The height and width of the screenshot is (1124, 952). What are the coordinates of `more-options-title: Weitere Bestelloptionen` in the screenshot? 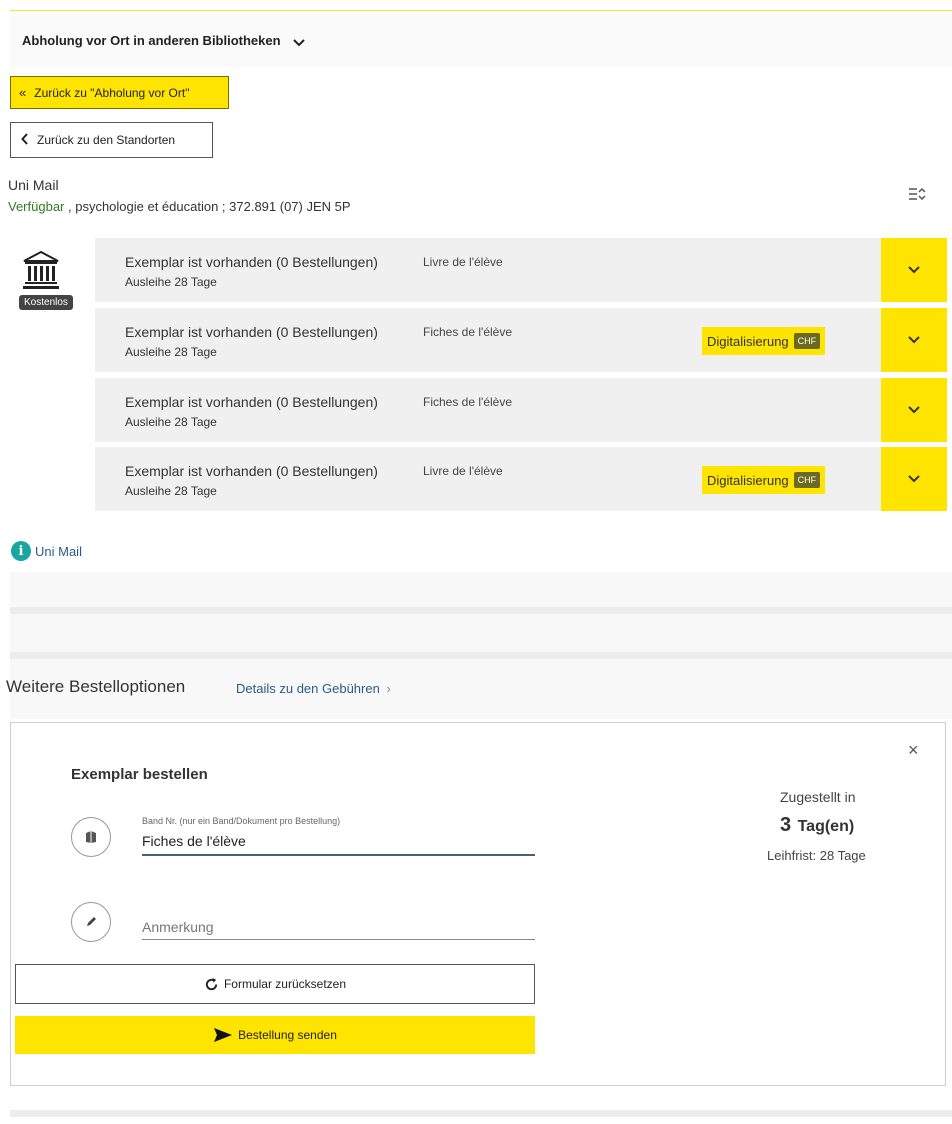 It's located at (96, 686).